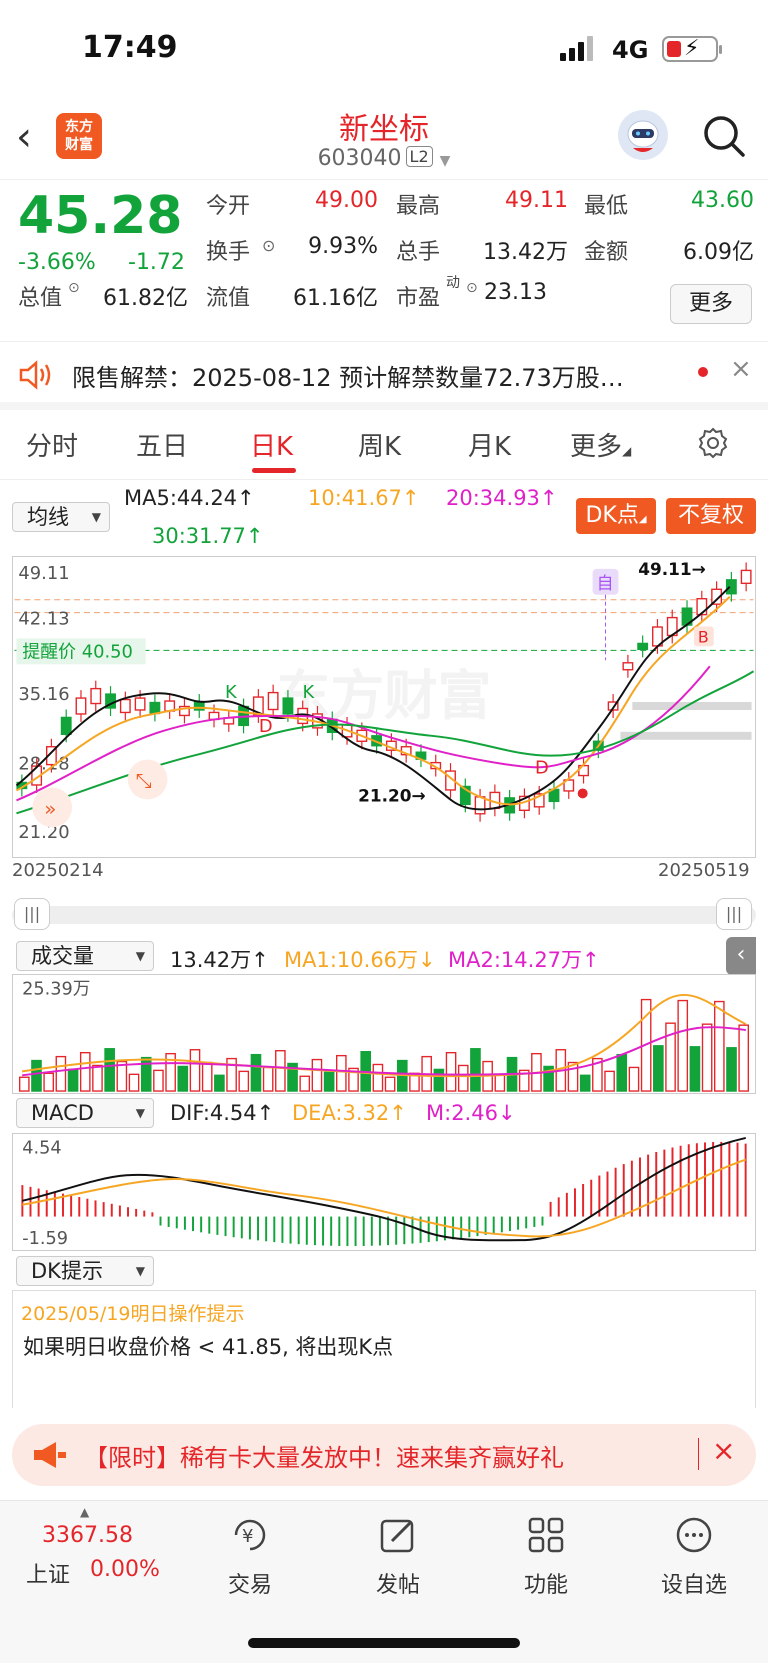 The height and width of the screenshot is (1663, 768). What do you see at coordinates (545, 1585) in the screenshot?
I see `nav-functions-label: 功能` at bounding box center [545, 1585].